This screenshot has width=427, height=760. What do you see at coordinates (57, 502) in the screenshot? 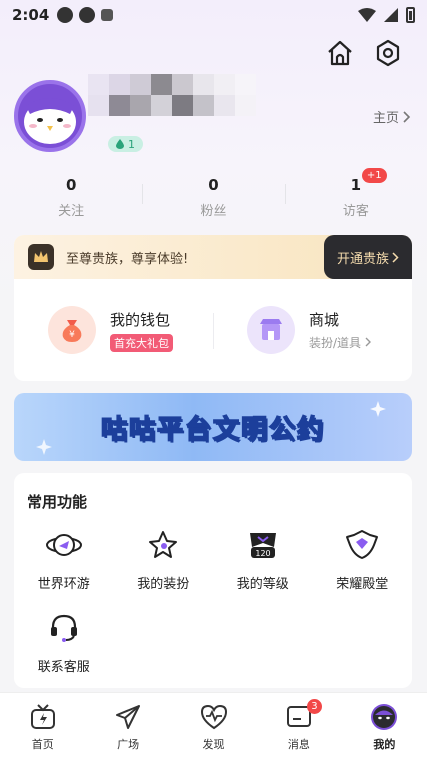
I see `section-title: 常用功能` at bounding box center [57, 502].